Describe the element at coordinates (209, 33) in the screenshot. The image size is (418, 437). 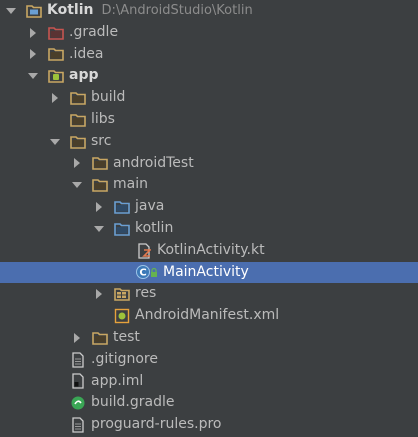
I see `tree-item: .gradle` at that location.